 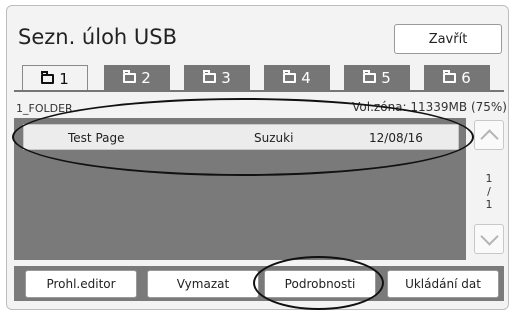 What do you see at coordinates (203, 284) in the screenshot?
I see `delete-button: Vymazat` at bounding box center [203, 284].